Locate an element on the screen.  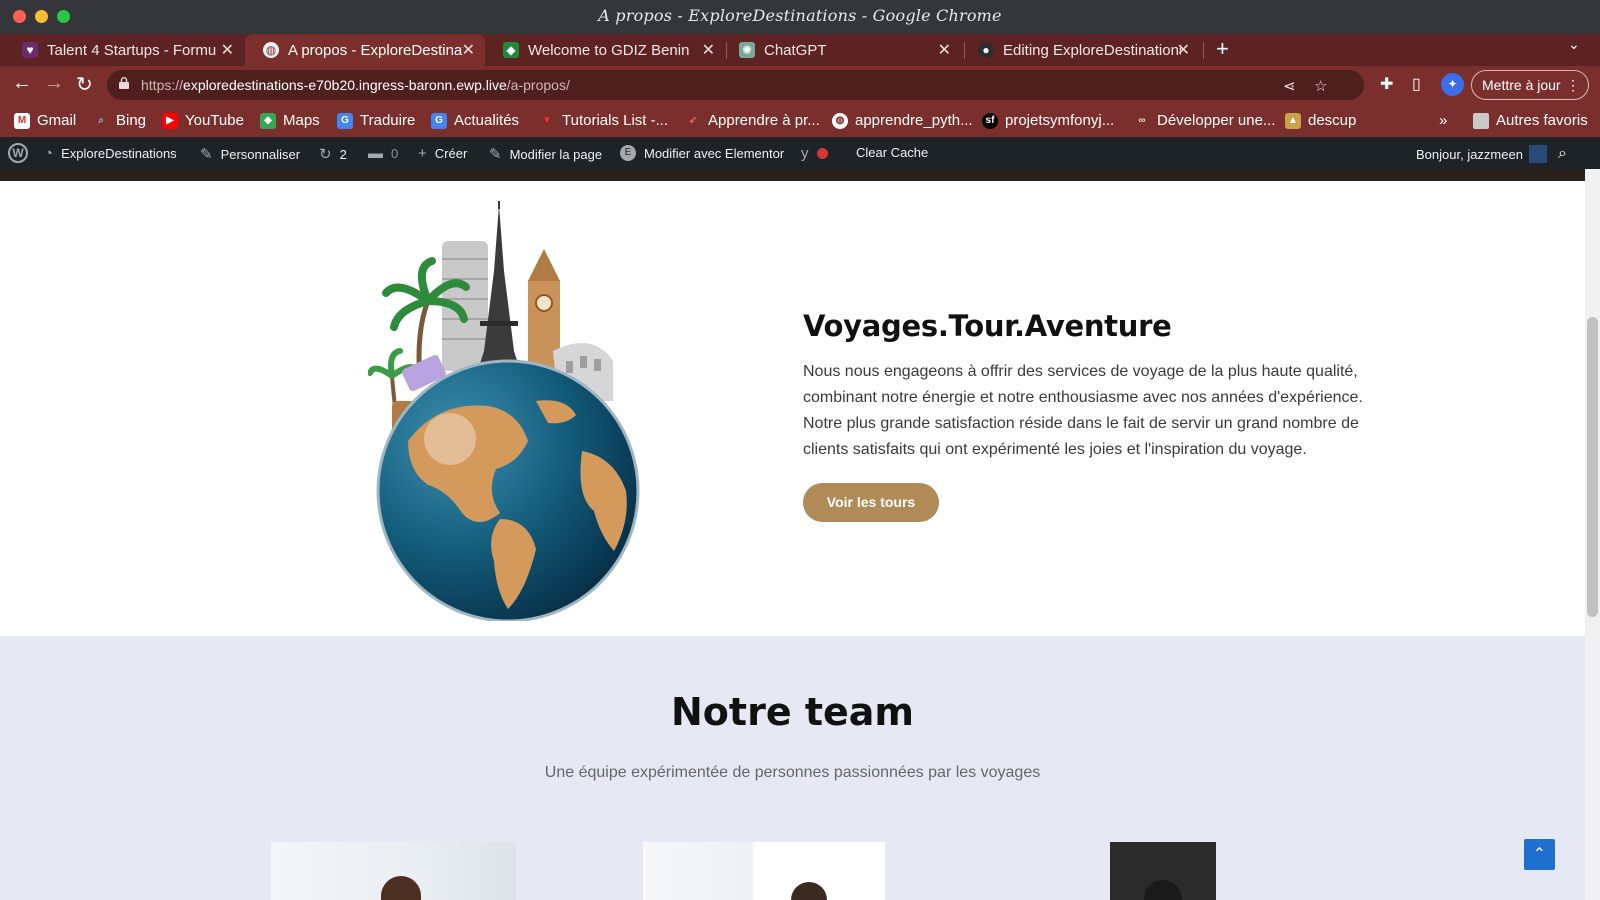
profile-avatar-icon: ✦ is located at coordinates (1452, 84).